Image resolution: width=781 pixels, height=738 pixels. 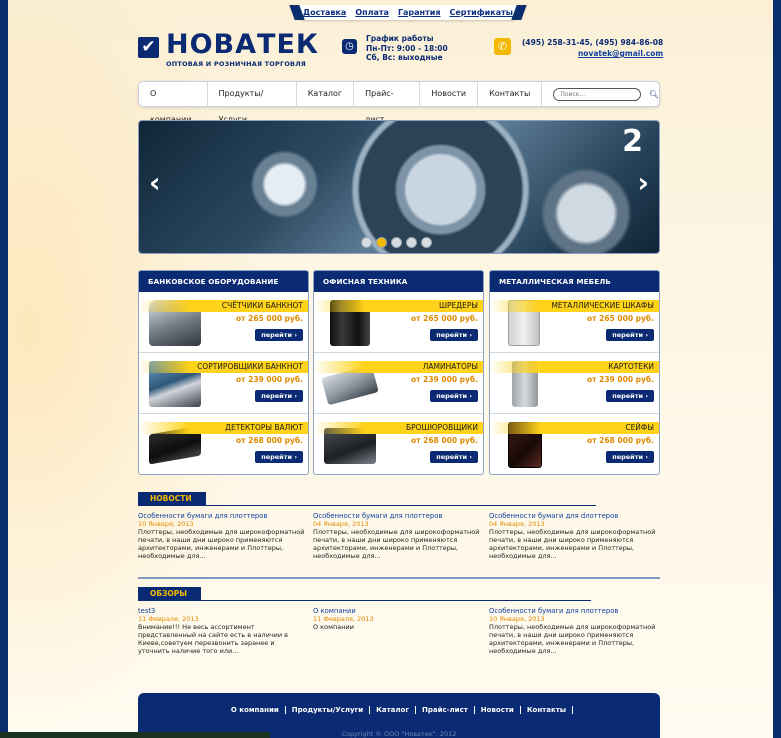 I want to click on category-title: БАНКОВСКОЕ ОБОРУДОВАНИЕ, so click(x=223, y=281).